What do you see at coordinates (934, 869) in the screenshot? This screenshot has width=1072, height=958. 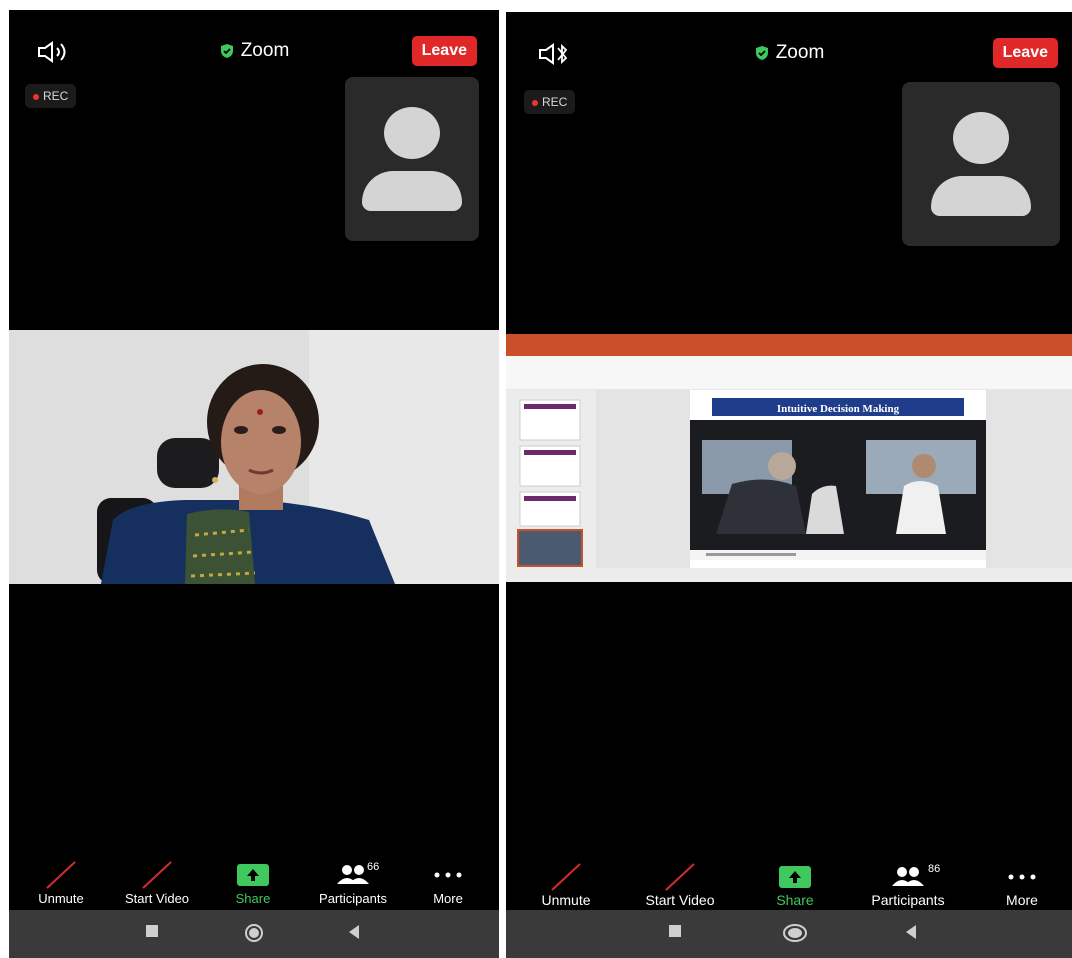 I see `participants-count: 86` at bounding box center [934, 869].